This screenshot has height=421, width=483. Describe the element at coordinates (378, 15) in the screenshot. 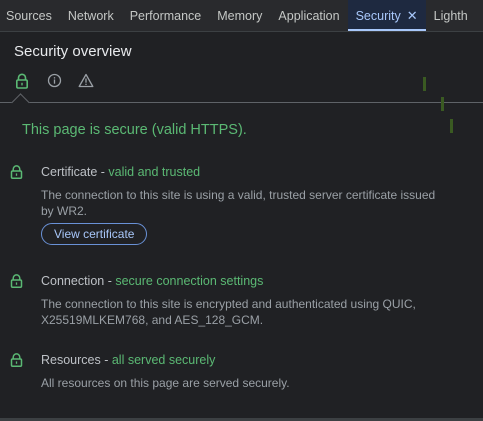

I see `tab-label: Security` at that location.